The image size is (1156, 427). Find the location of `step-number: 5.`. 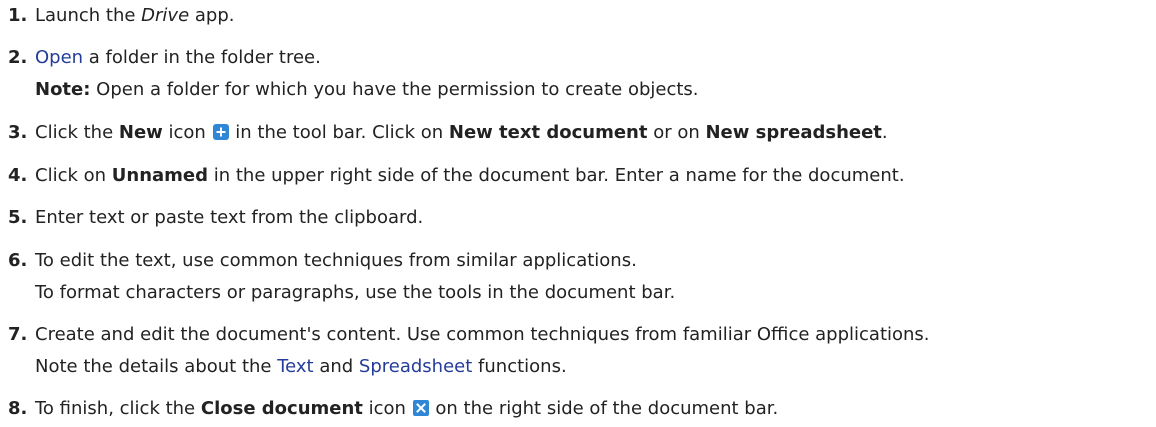

step-number: 5. is located at coordinates (18, 217).